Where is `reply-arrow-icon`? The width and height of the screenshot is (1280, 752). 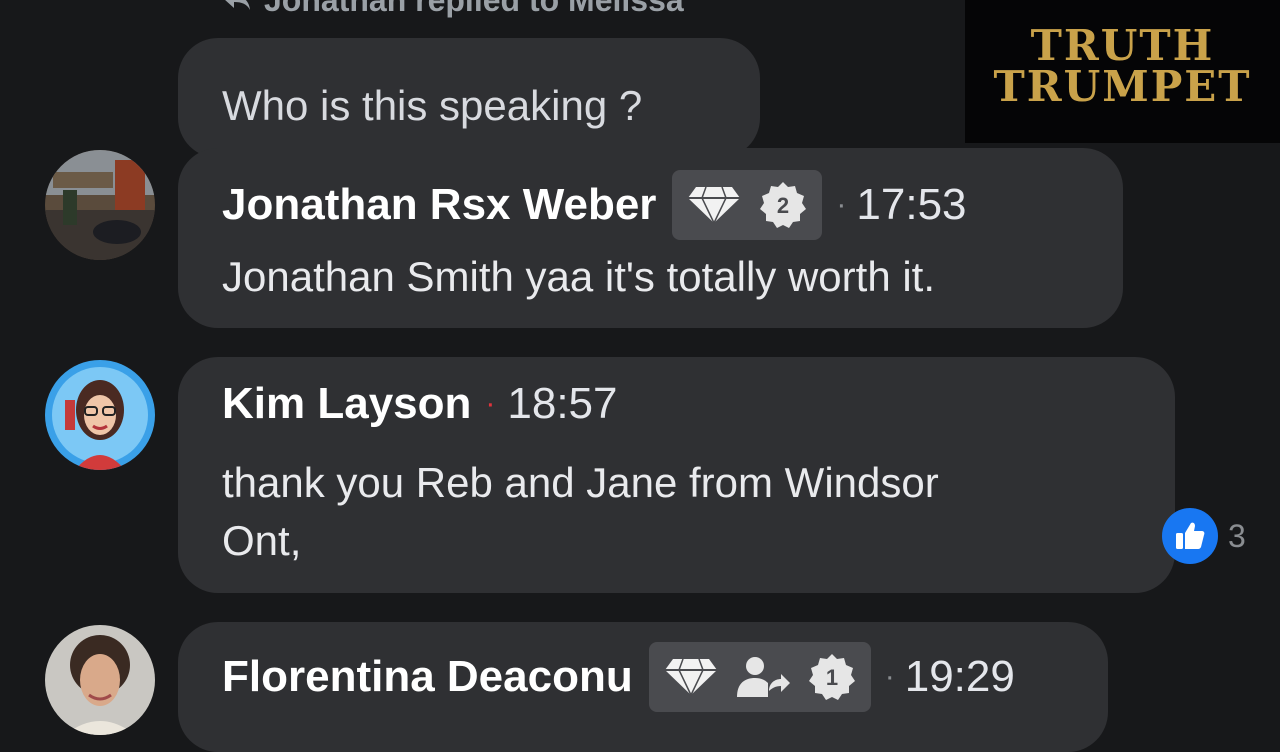 reply-arrow-icon is located at coordinates (237, 5).